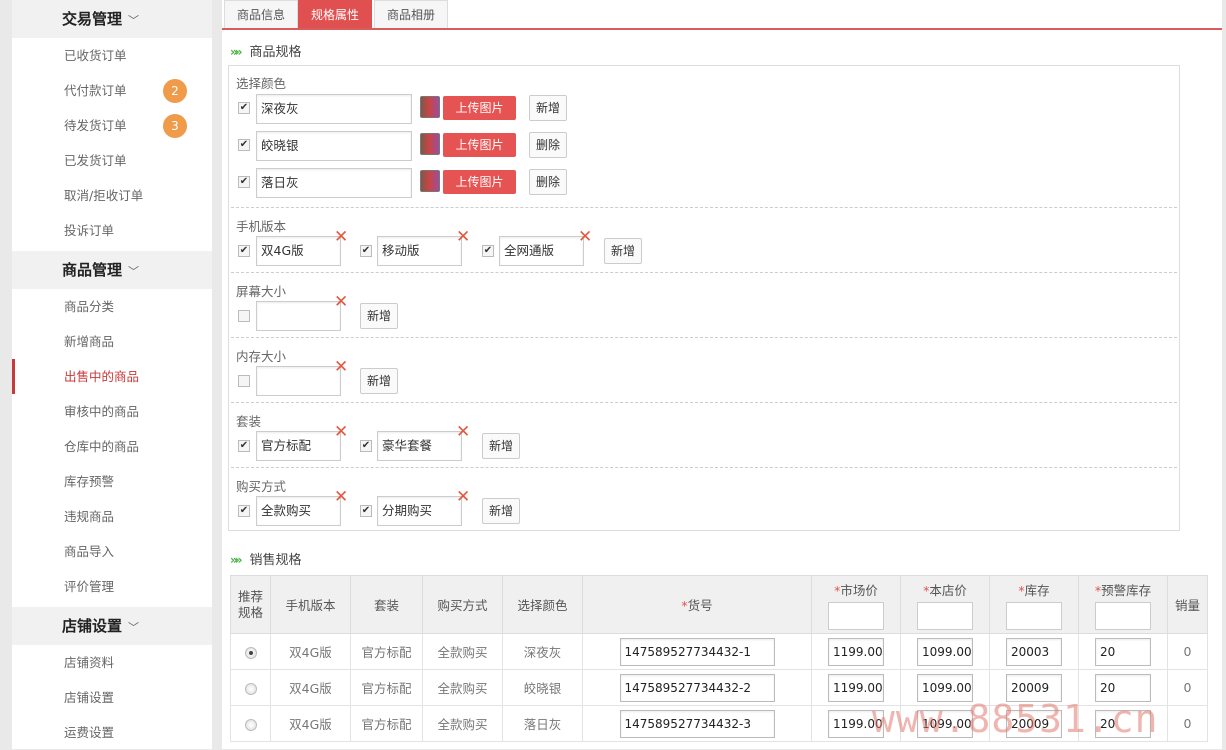 The image size is (1226, 750). I want to click on sidebar-item-add-goods: 新增商品, so click(112, 341).